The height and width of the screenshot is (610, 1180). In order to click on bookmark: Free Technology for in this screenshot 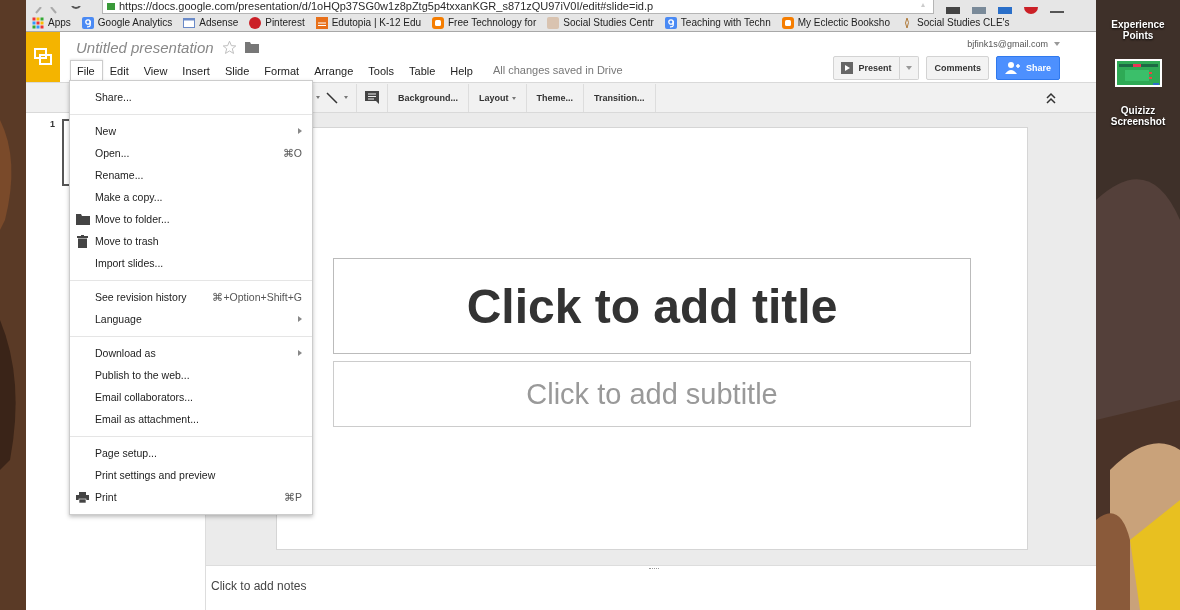, I will do `click(484, 22)`.